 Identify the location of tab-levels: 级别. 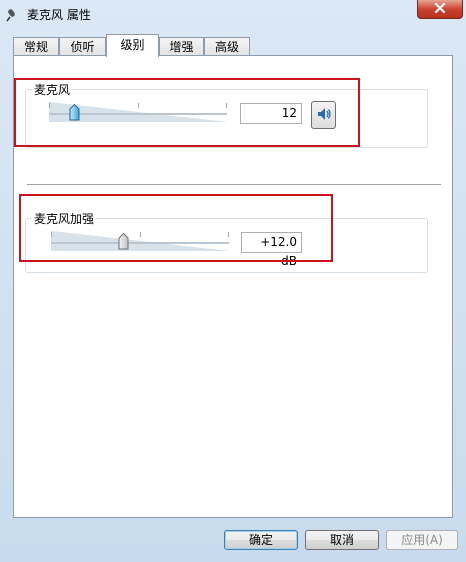
(132, 45).